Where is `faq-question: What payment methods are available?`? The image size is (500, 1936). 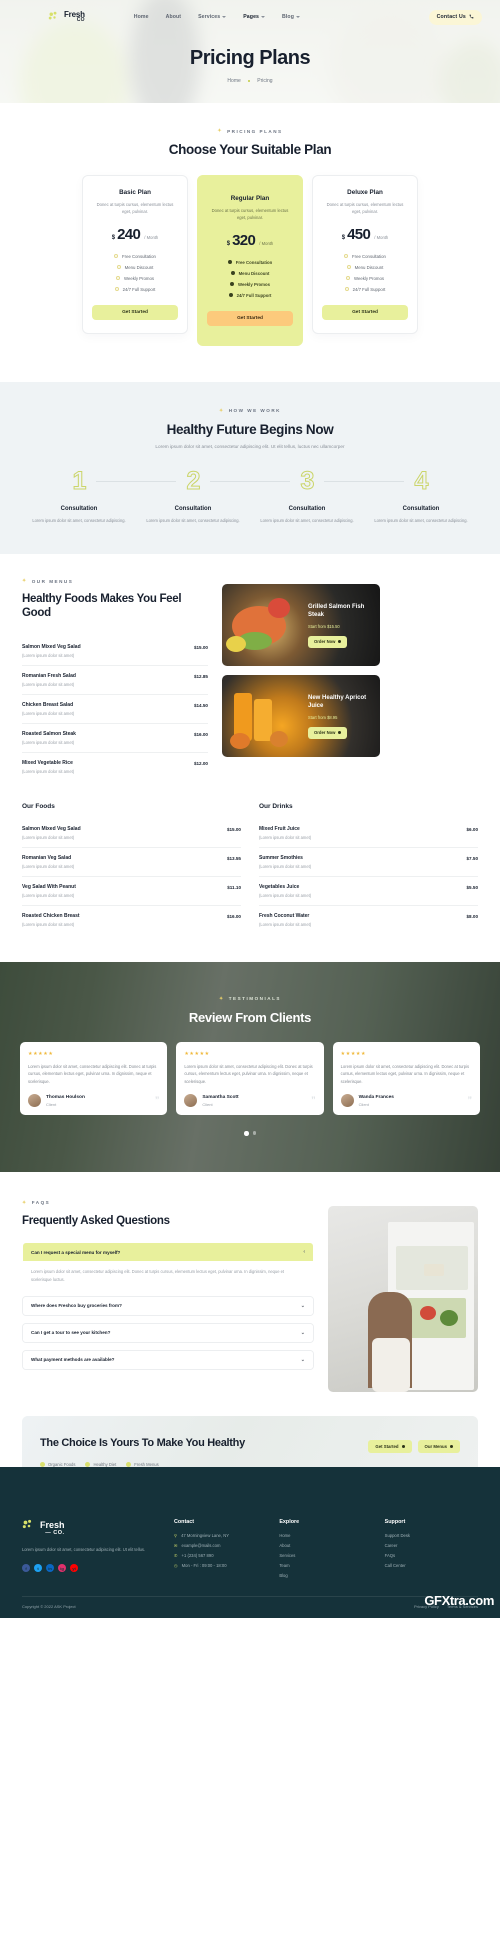
faq-question: What payment methods are available? is located at coordinates (73, 1360).